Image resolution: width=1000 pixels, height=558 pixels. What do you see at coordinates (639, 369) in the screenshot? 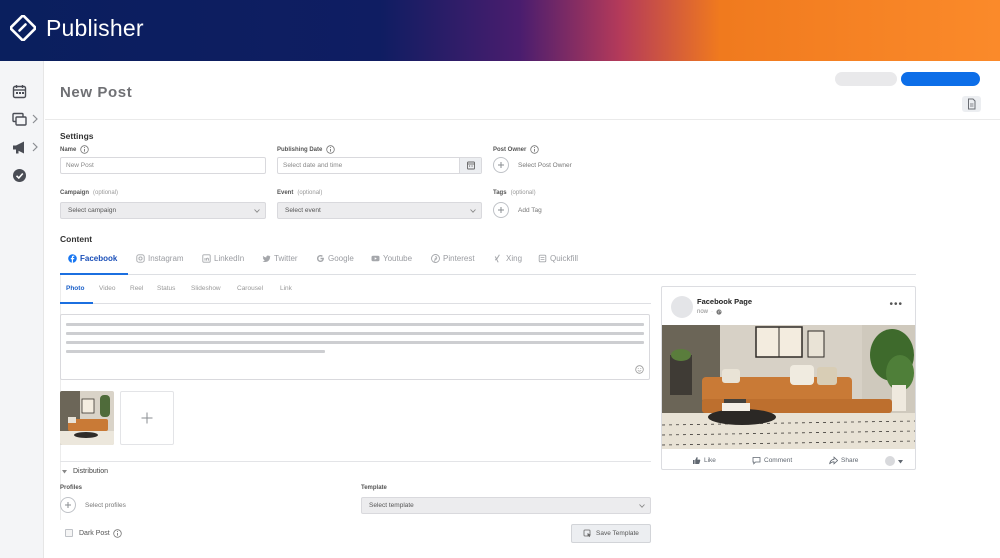
I see `emoji-icon` at bounding box center [639, 369].